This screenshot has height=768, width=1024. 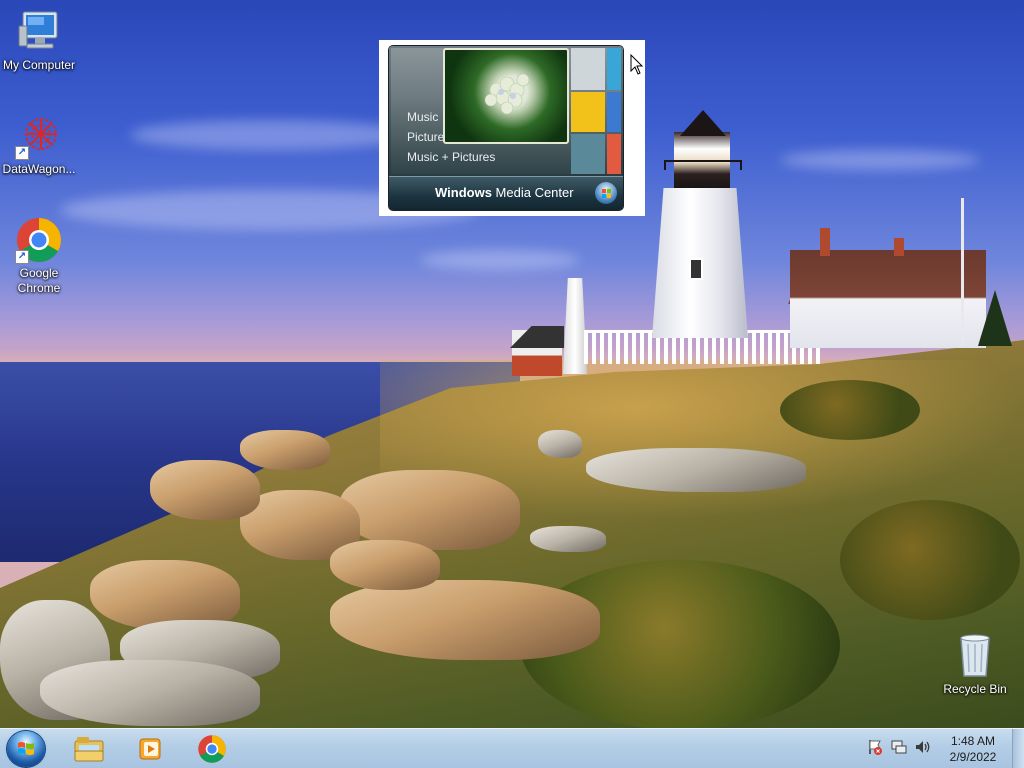 I want to click on desktop-icon-label: Recycle Bin, so click(x=975, y=689).